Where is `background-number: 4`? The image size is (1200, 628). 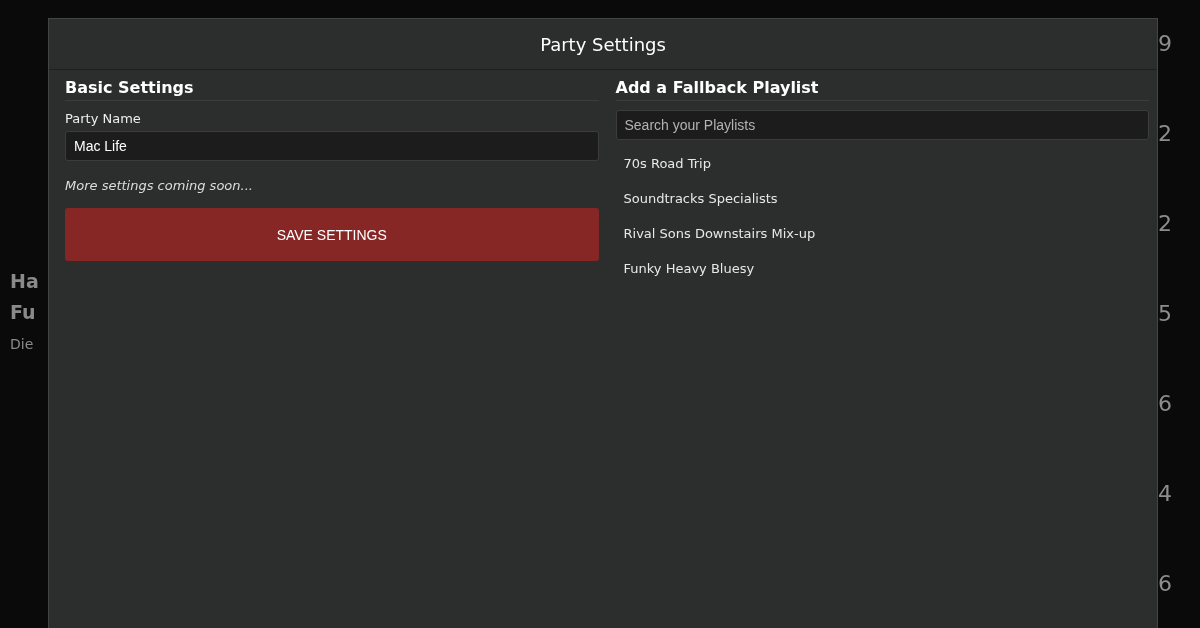
background-number: 4 is located at coordinates (1165, 493).